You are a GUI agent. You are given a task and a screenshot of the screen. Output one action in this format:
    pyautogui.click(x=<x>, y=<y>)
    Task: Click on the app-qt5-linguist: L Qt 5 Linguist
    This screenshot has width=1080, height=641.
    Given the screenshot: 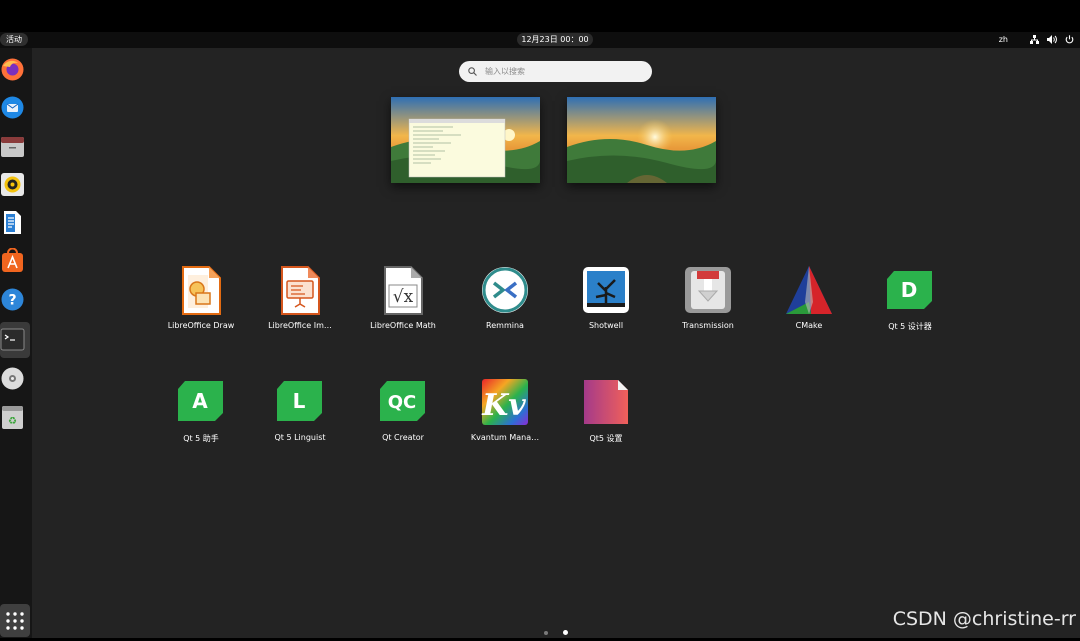 What is the action you would take?
    pyautogui.click(x=300, y=422)
    